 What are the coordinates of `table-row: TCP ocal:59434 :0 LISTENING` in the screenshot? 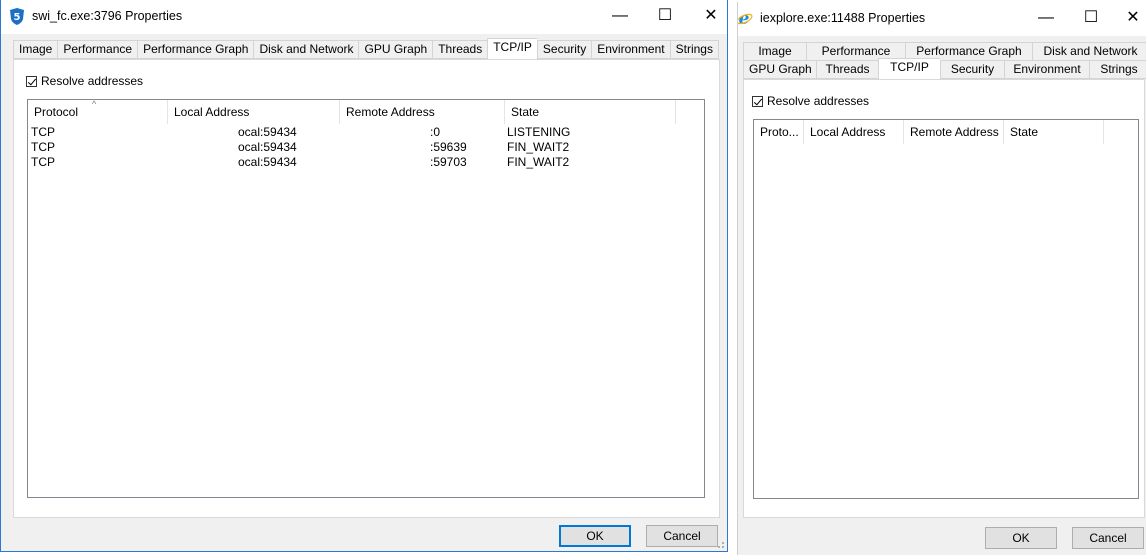 It's located at (366, 132).